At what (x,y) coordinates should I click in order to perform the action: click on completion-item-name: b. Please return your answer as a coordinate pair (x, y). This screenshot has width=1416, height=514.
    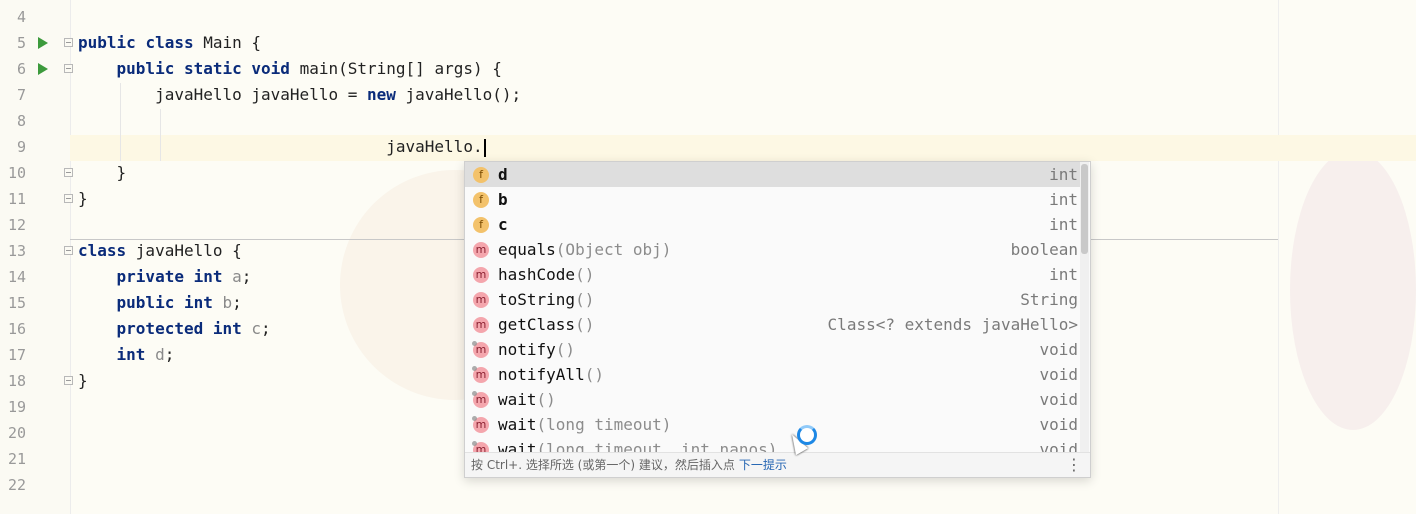
    Looking at the image, I should click on (503, 199).